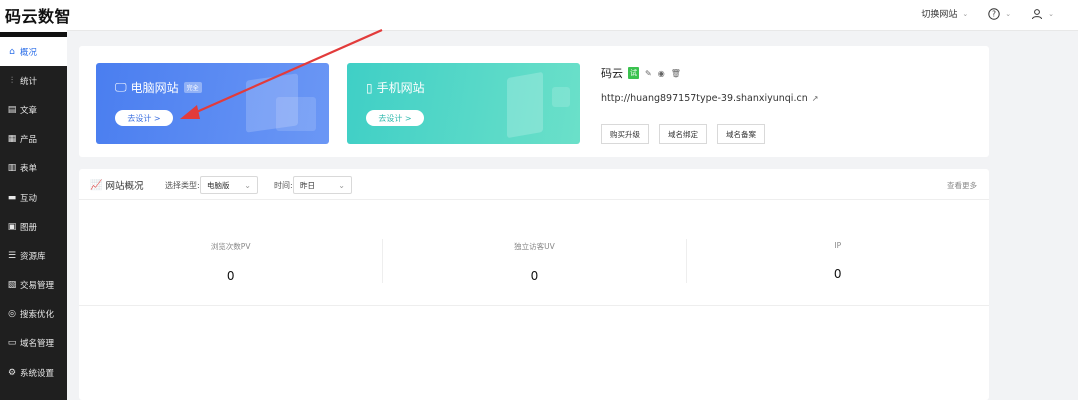 Image resolution: width=1078 pixels, height=400 pixels. Describe the element at coordinates (612, 73) in the screenshot. I see `site-name: 码云` at that location.